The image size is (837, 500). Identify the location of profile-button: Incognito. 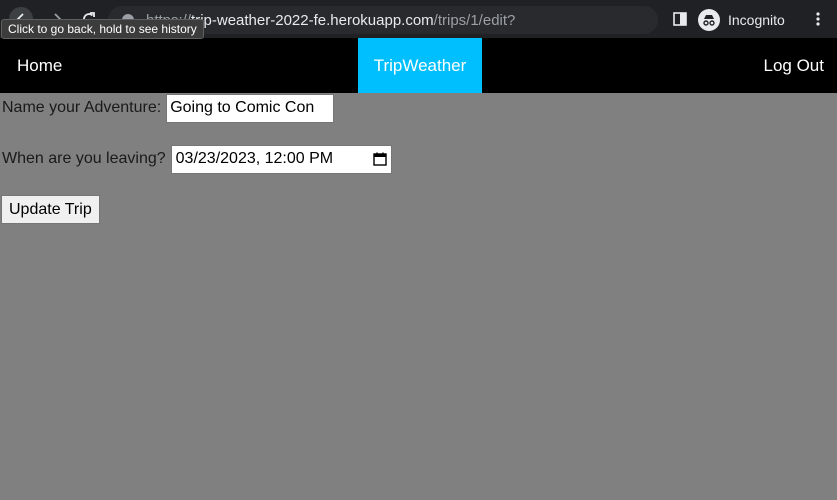
(741, 20).